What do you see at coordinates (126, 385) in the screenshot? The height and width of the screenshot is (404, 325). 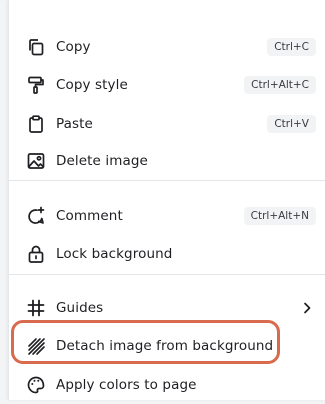 I see `menu-item-label: Apply colors to page` at bounding box center [126, 385].